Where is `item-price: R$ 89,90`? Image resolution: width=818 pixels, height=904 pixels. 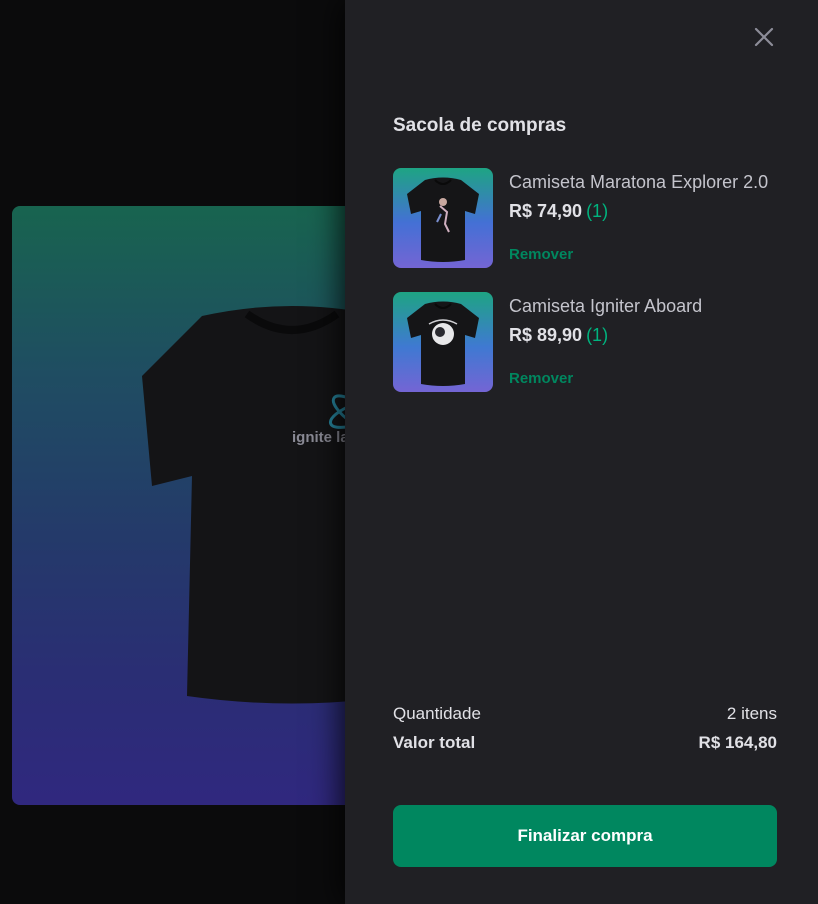
item-price: R$ 89,90 is located at coordinates (546, 335).